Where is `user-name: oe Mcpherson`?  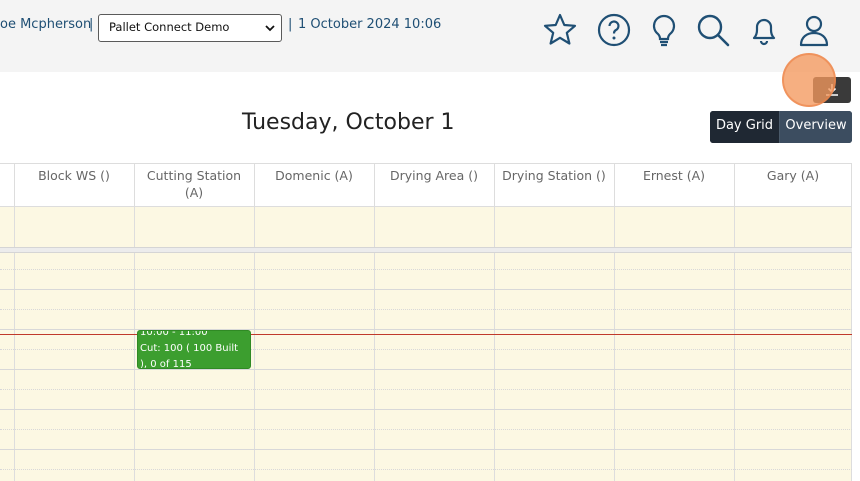
user-name: oe Mcpherson is located at coordinates (45, 24).